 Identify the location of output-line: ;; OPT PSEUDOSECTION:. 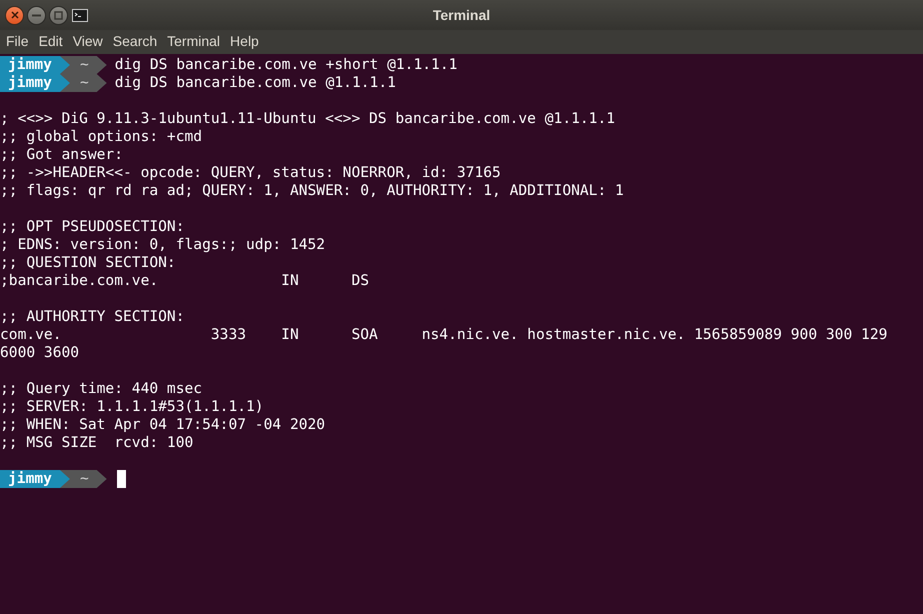
(92, 227).